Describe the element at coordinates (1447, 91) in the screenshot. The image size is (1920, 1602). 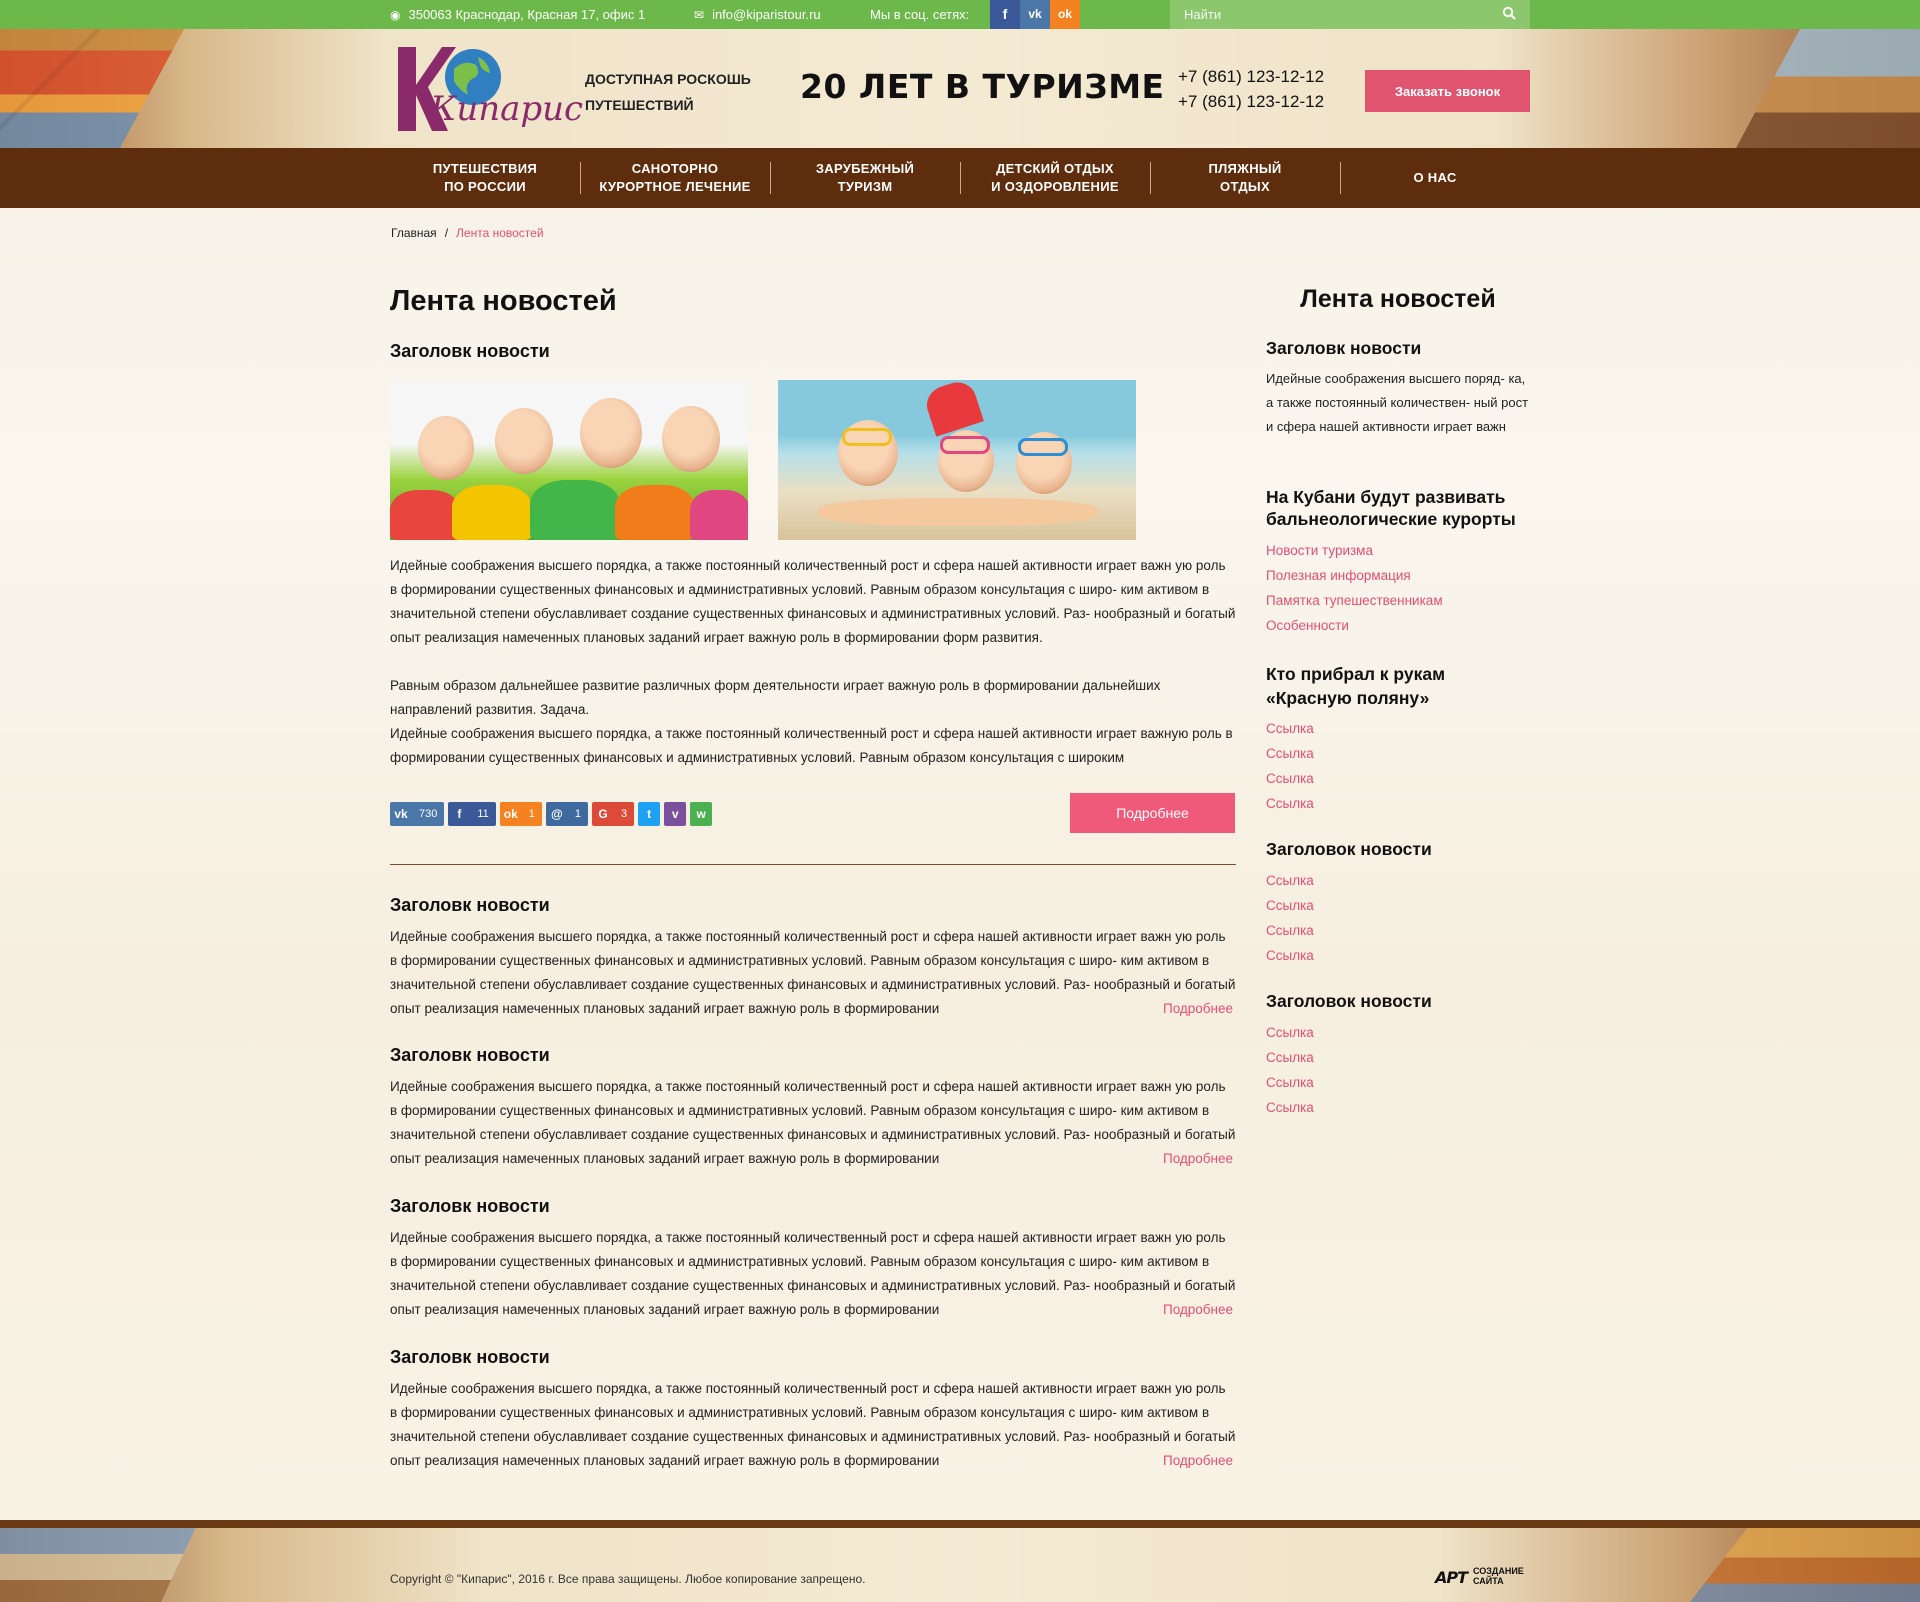
I see `callback-button: Заказать звонок` at that location.